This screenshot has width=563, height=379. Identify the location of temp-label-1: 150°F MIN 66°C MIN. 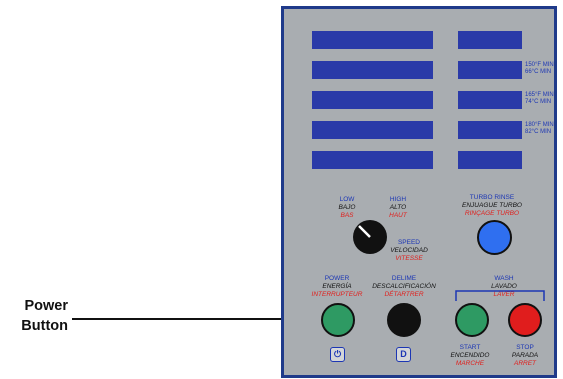
(539, 68).